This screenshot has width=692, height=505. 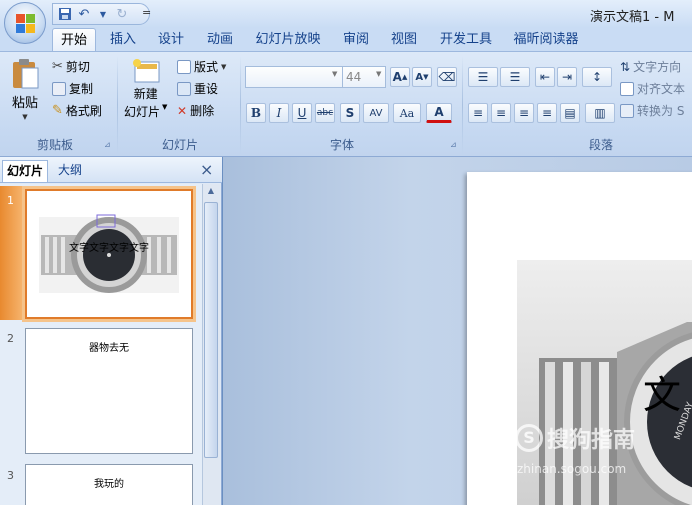 I want to click on layout-button: 版式 ▼, so click(x=201, y=66).